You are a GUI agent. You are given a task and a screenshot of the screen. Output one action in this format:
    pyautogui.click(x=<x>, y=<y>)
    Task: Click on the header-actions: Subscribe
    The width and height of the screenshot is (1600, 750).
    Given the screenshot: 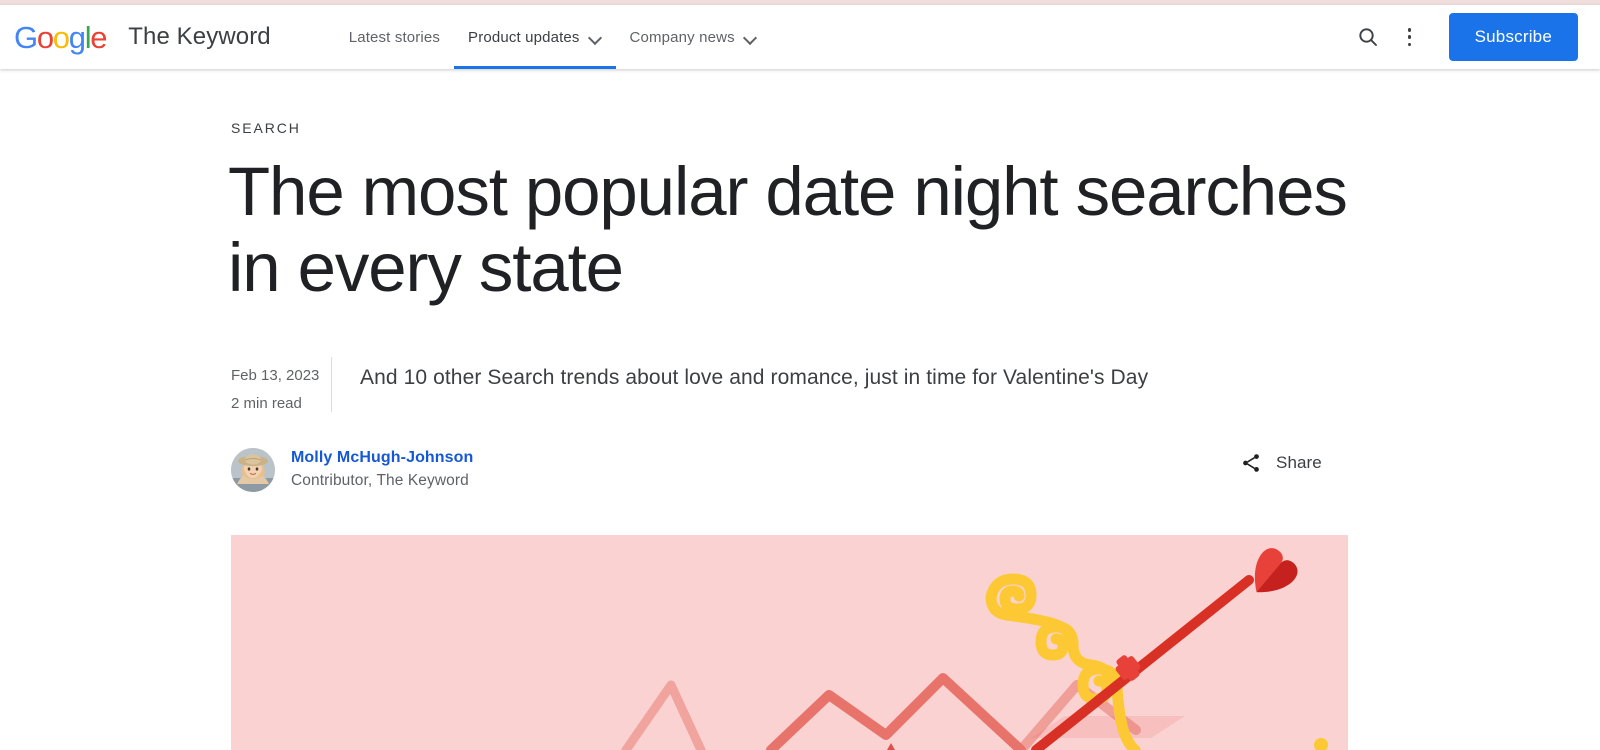 What is the action you would take?
    pyautogui.click(x=1473, y=37)
    